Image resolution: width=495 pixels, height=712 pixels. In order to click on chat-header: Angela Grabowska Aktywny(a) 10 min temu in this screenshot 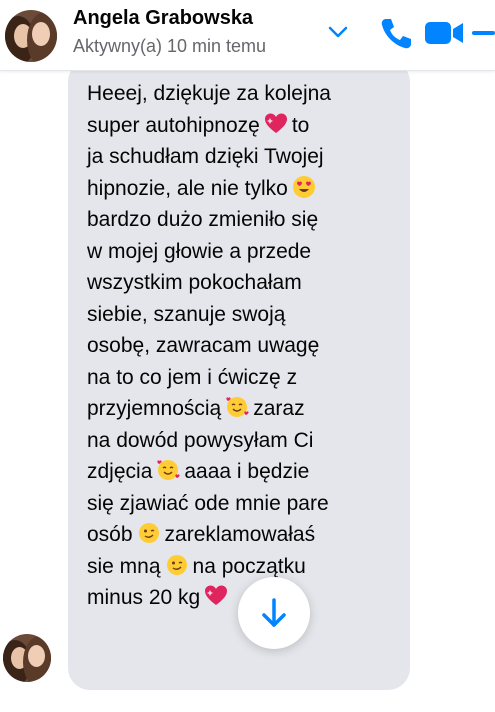, I will do `click(247, 35)`.